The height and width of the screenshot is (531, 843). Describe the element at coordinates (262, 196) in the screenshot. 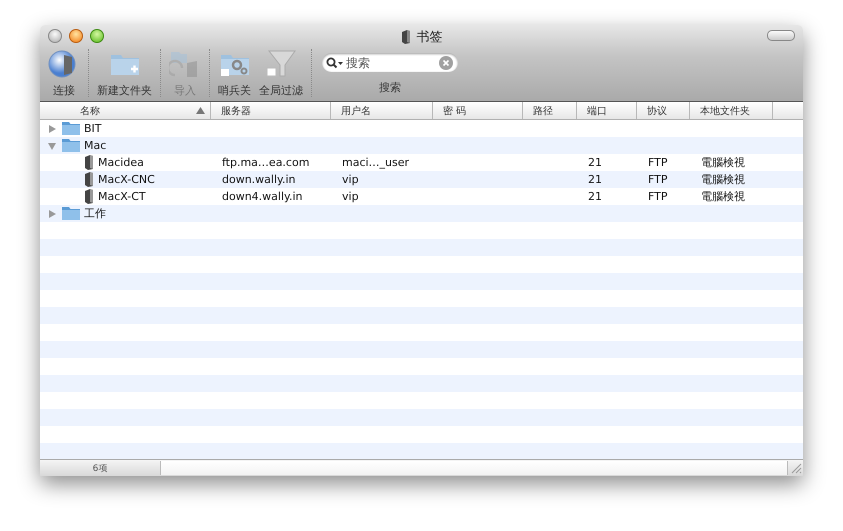

I see `server-cell: down4.wally.in` at that location.